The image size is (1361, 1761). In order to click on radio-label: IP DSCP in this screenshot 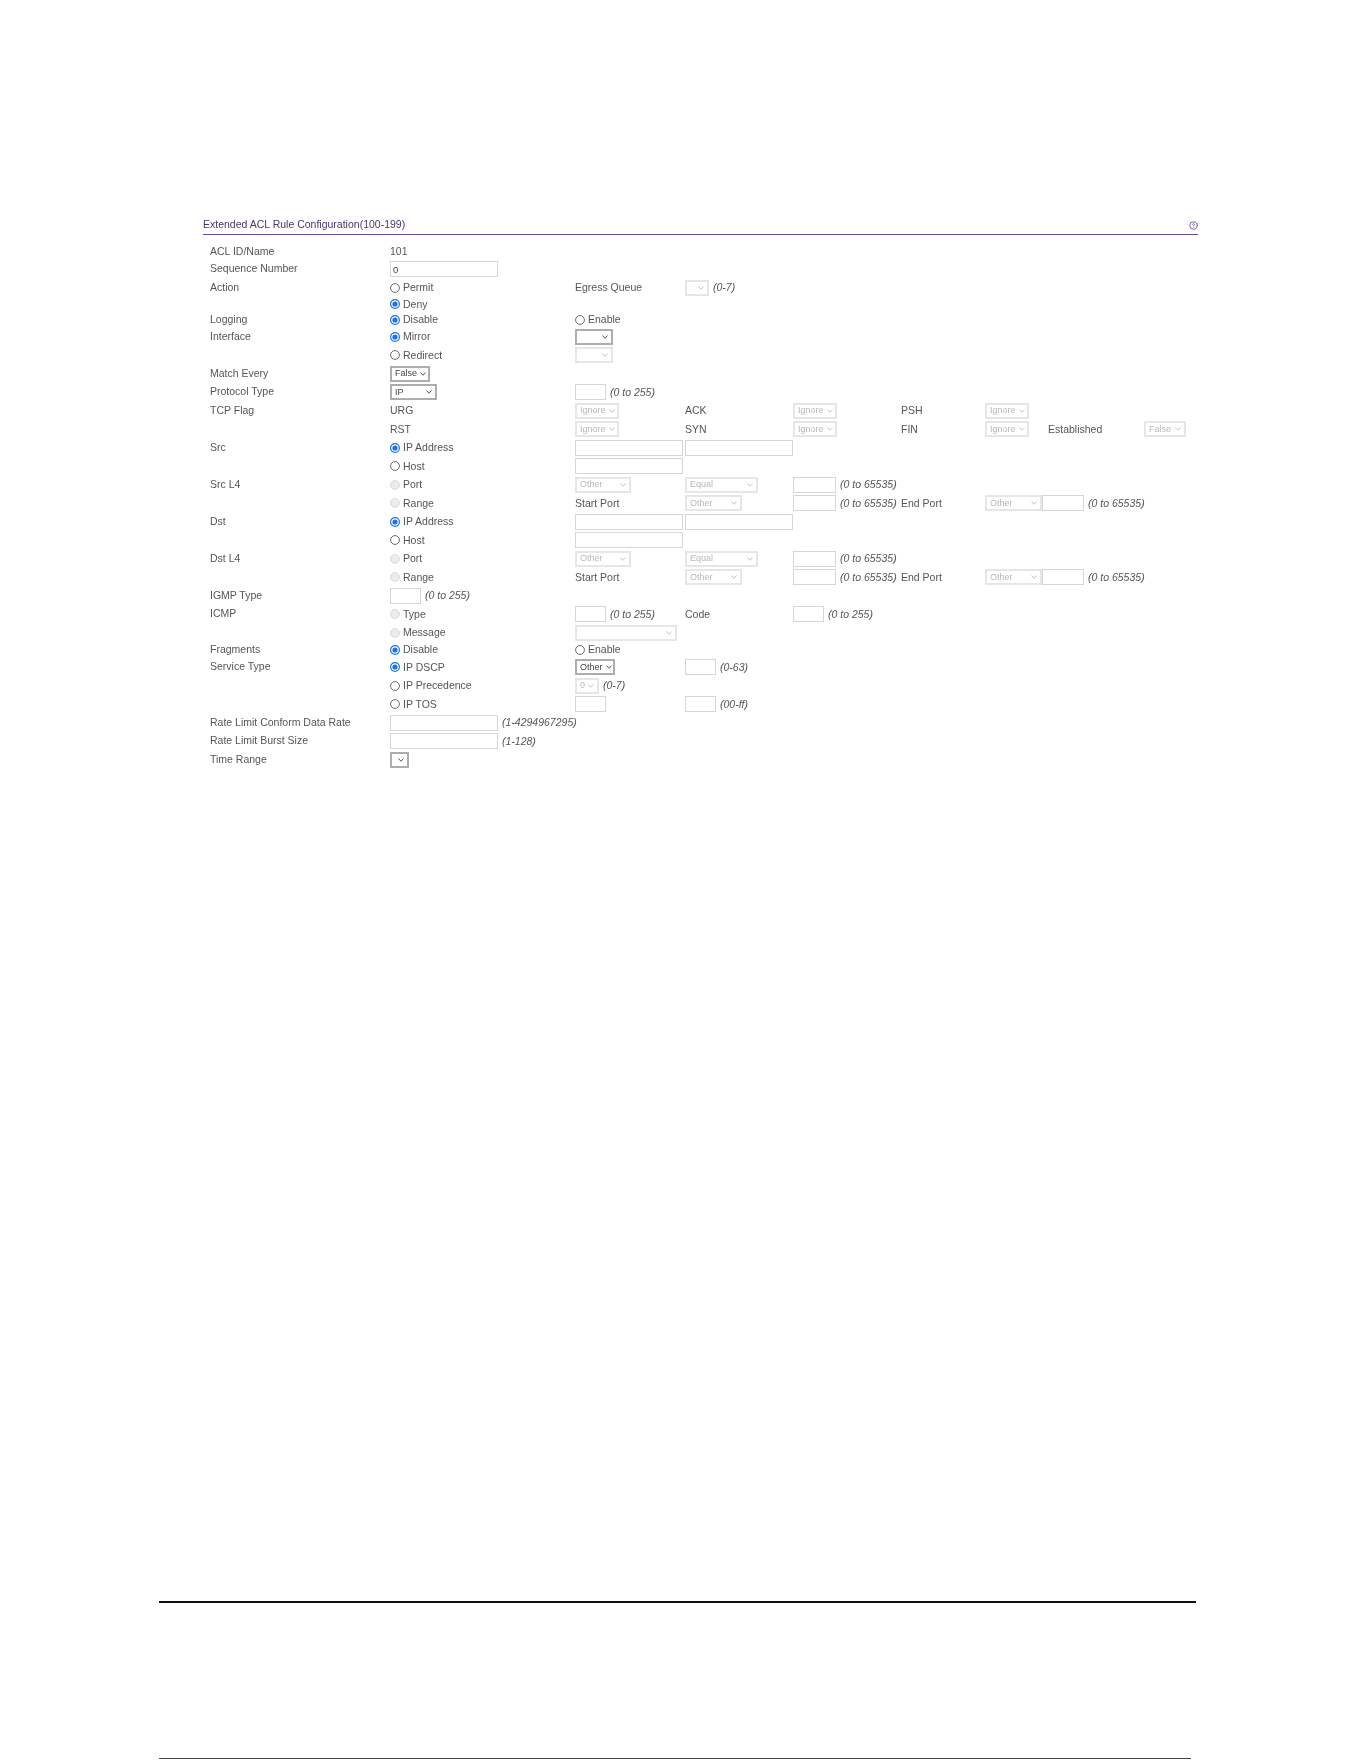, I will do `click(424, 667)`.